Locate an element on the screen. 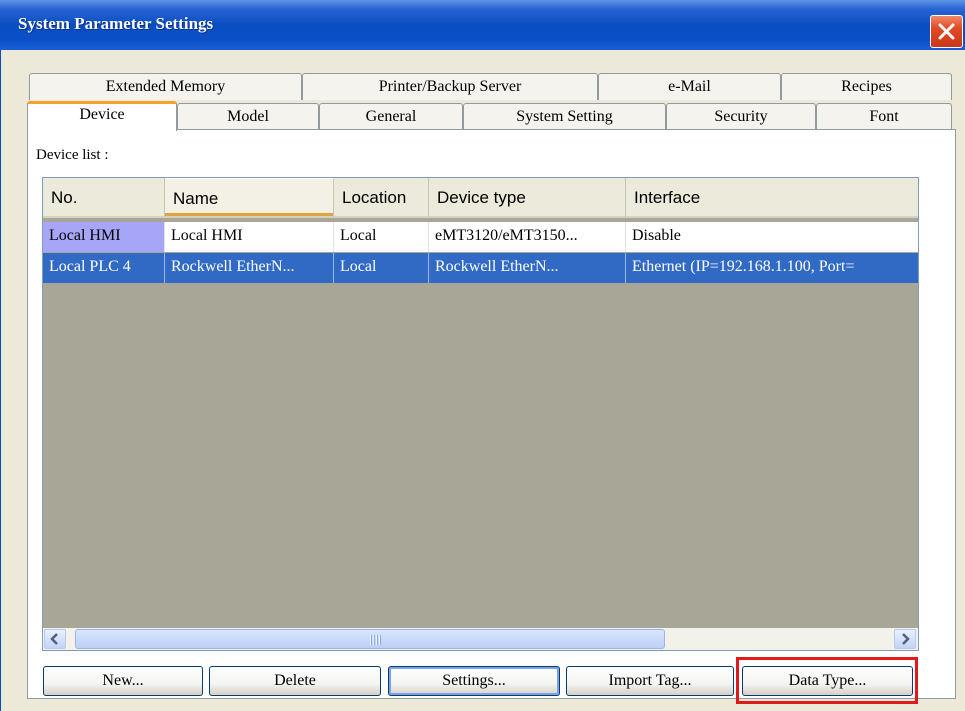  tab-extended-memory: Extended Memory is located at coordinates (165, 86).